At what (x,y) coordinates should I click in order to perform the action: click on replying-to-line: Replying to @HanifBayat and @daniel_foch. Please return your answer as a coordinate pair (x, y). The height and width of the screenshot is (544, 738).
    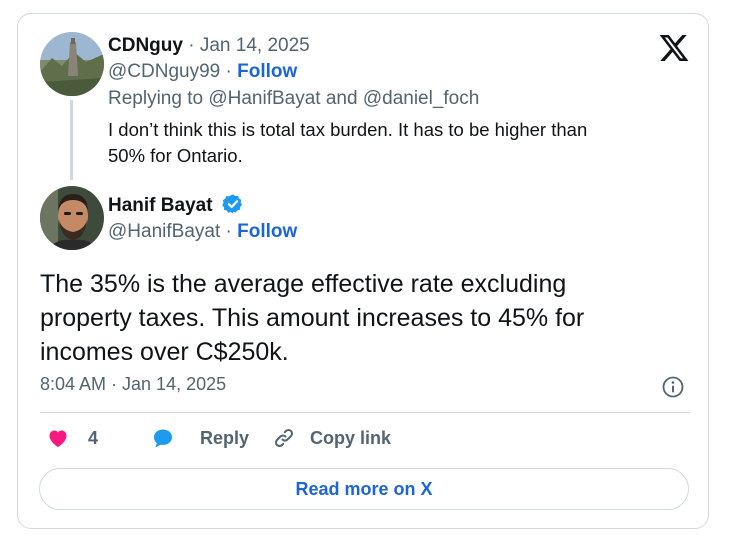
    Looking at the image, I should click on (293, 99).